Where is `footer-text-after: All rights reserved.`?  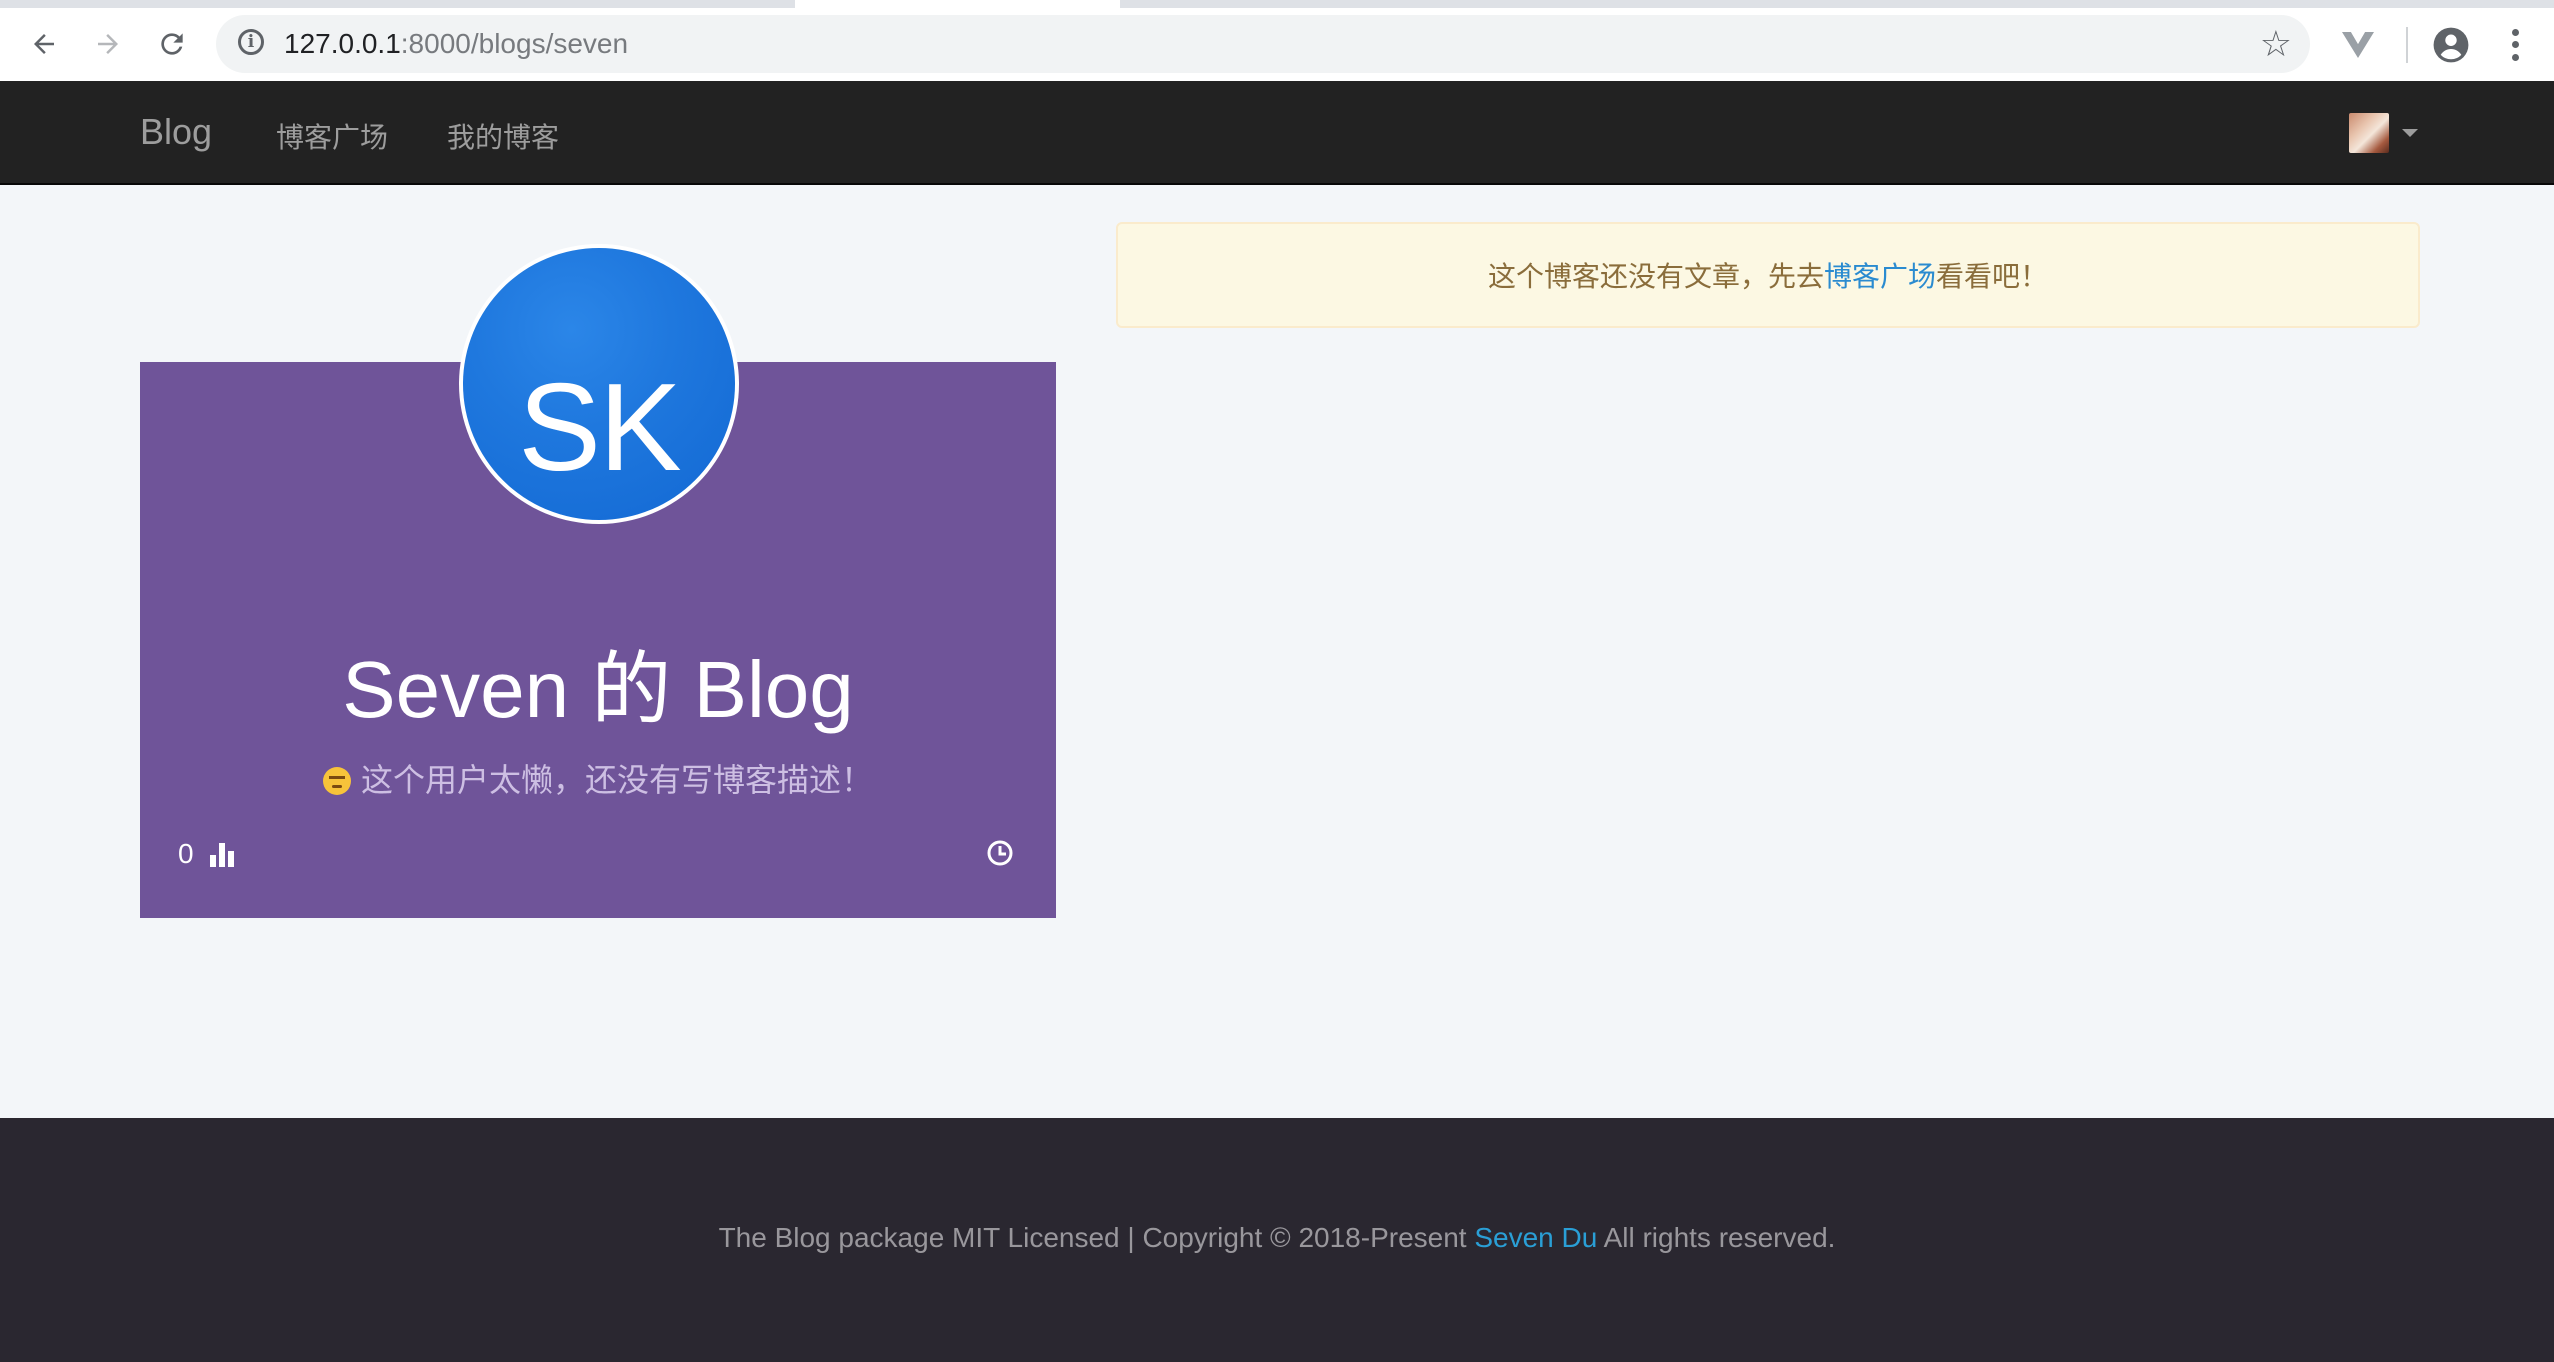 footer-text-after: All rights reserved. is located at coordinates (1716, 1237).